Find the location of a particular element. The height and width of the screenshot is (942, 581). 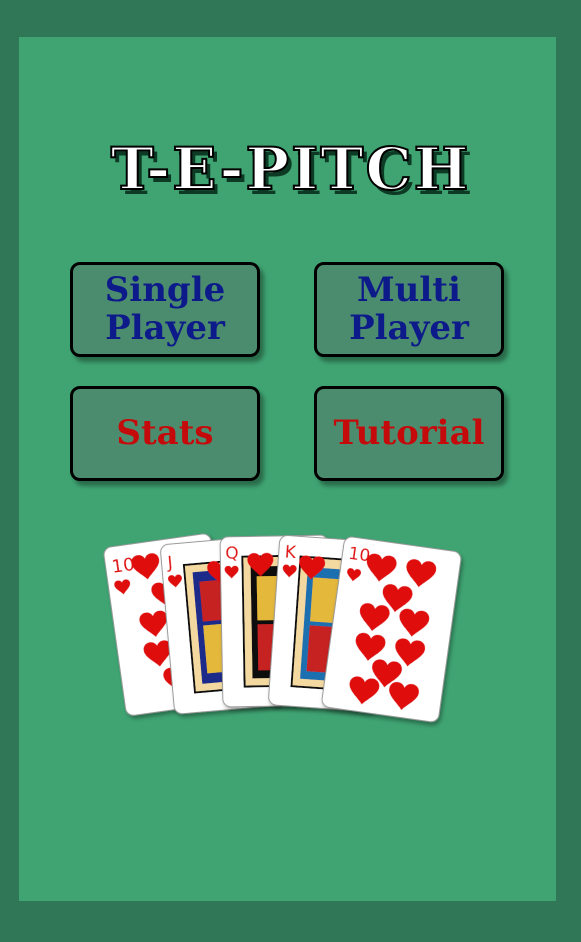

tutorial-button: Tutorial is located at coordinates (409, 433).